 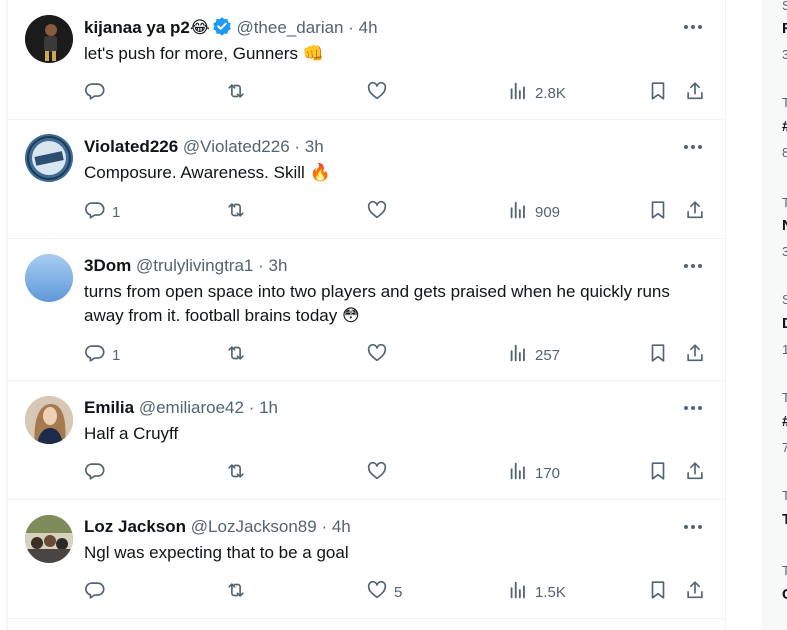 I want to click on views-button: 1.5K, so click(x=536, y=592).